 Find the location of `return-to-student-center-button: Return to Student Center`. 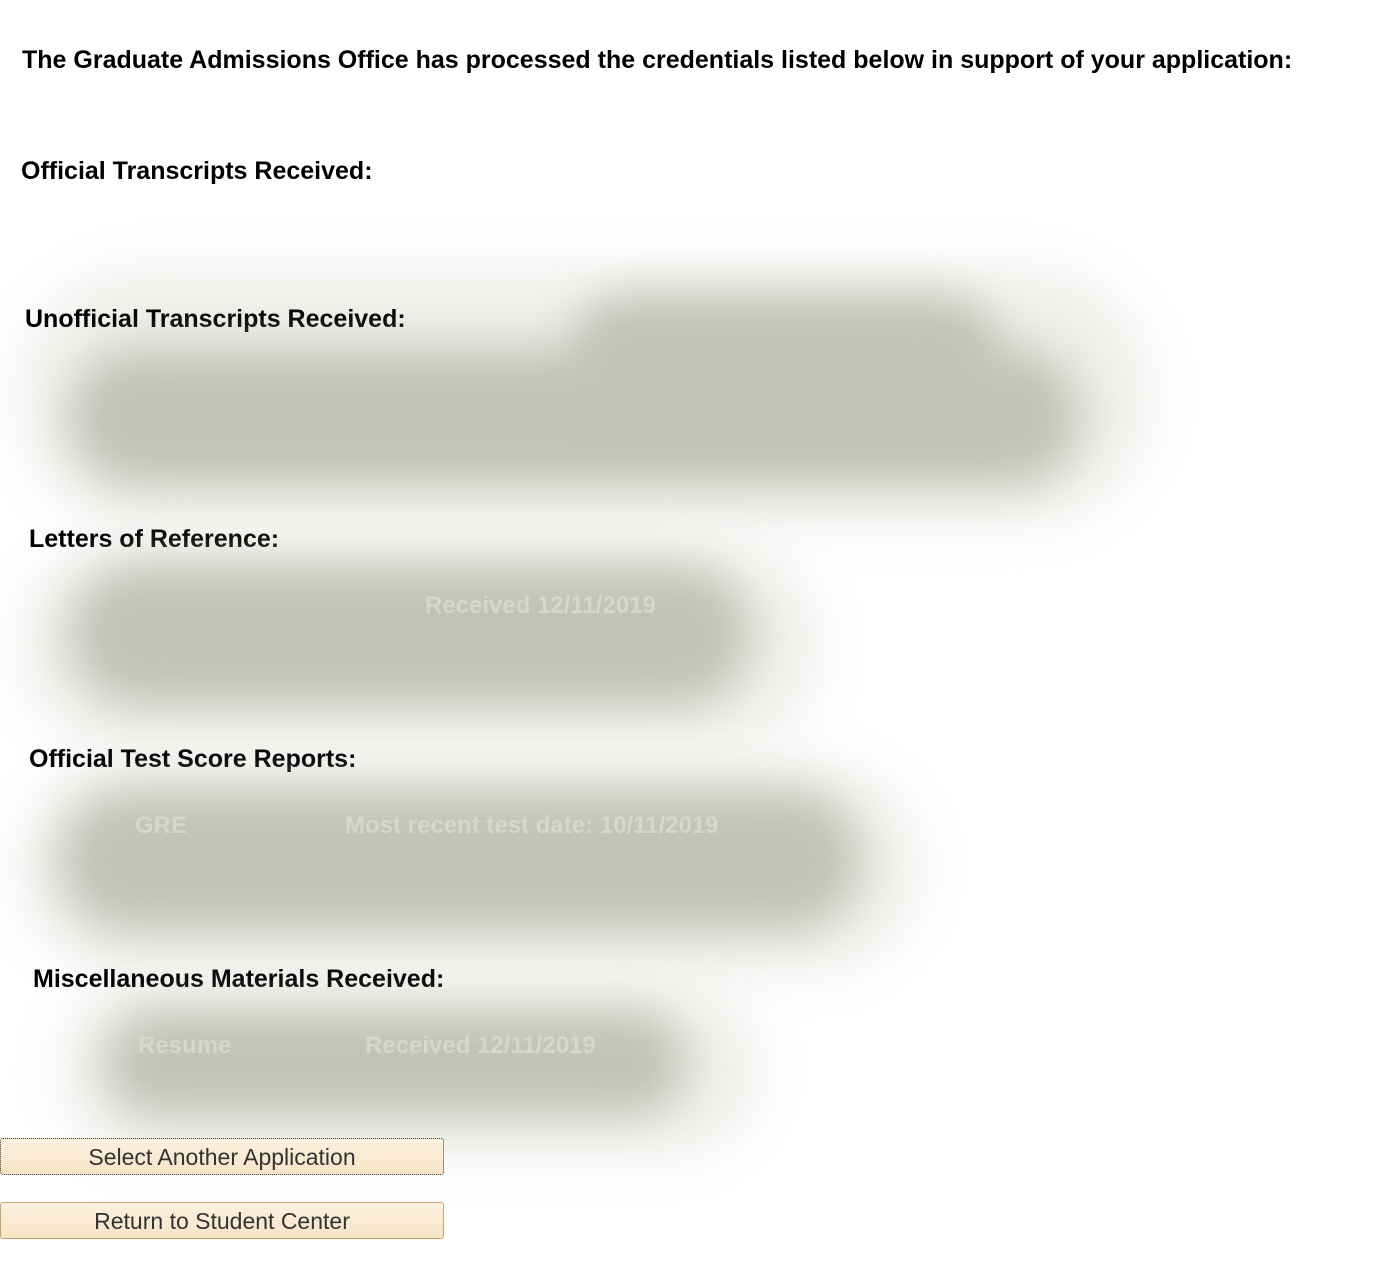

return-to-student-center-button: Return to Student Center is located at coordinates (222, 1220).